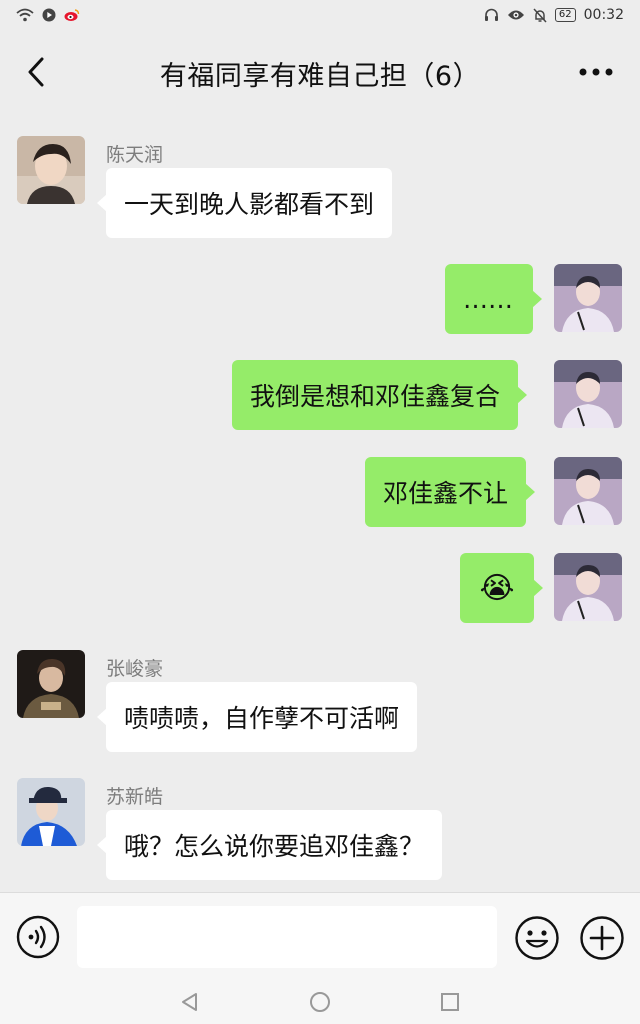 The image size is (640, 1024). I want to click on message-text: 邓佳鑫不让, so click(446, 493).